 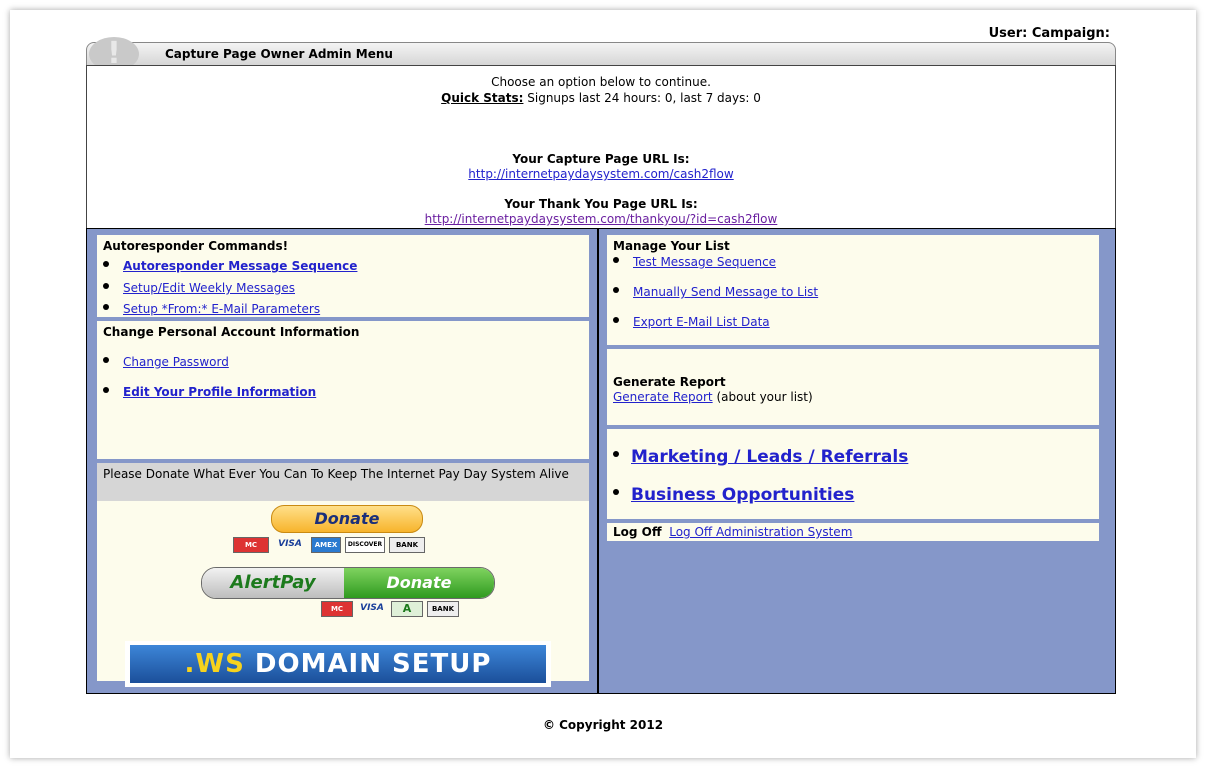 I want to click on from-email-params-link: Setup *From:* E-Mail Parameters, so click(x=221, y=309).